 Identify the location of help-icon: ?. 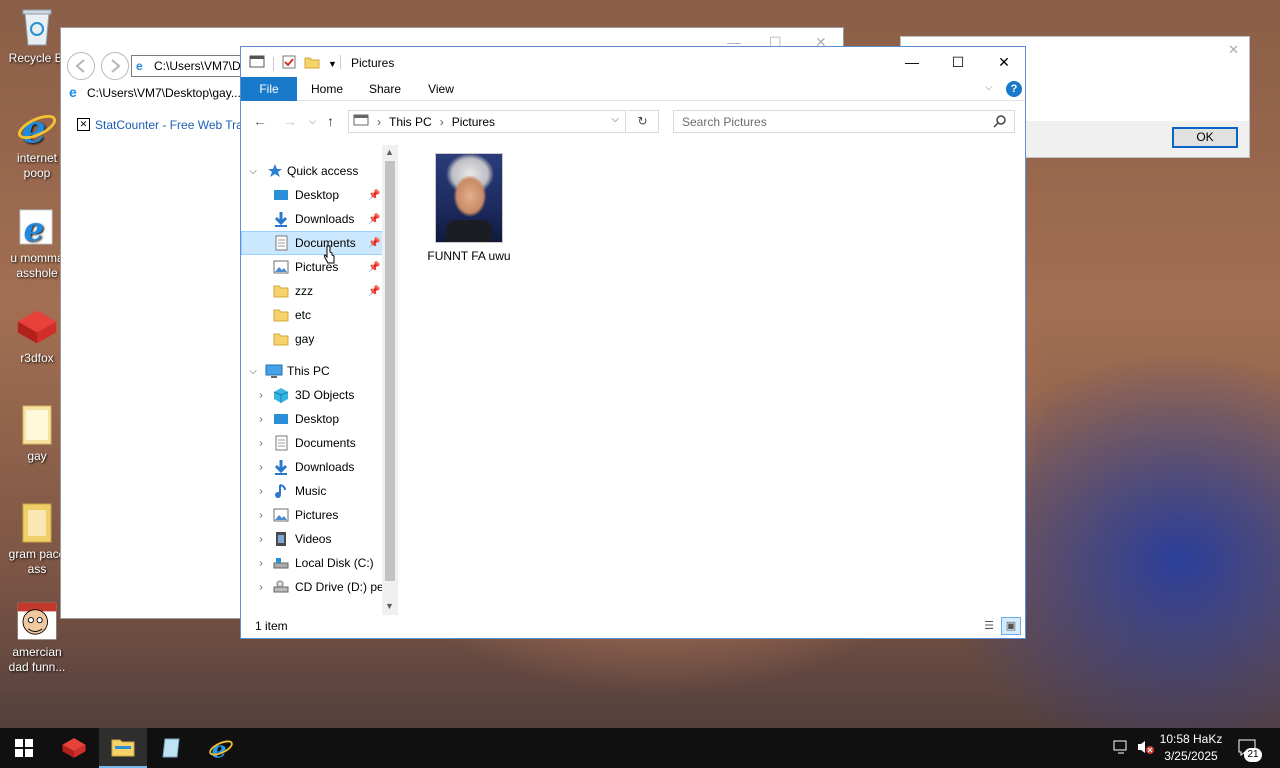
(1014, 89).